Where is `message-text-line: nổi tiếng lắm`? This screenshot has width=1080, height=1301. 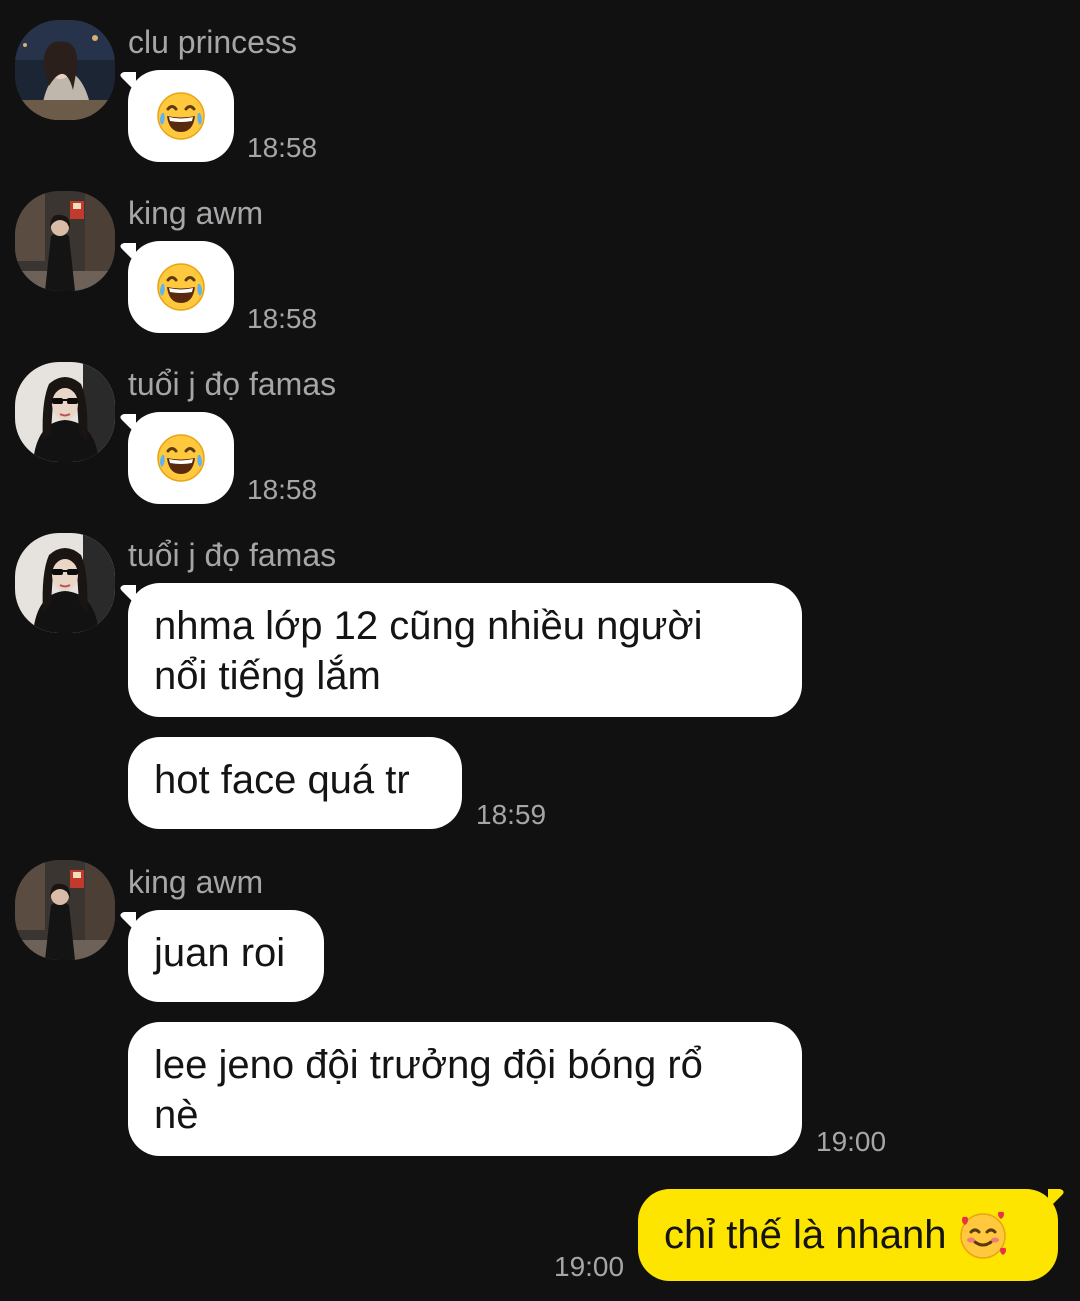 message-text-line: nổi tiếng lắm is located at coordinates (267, 676).